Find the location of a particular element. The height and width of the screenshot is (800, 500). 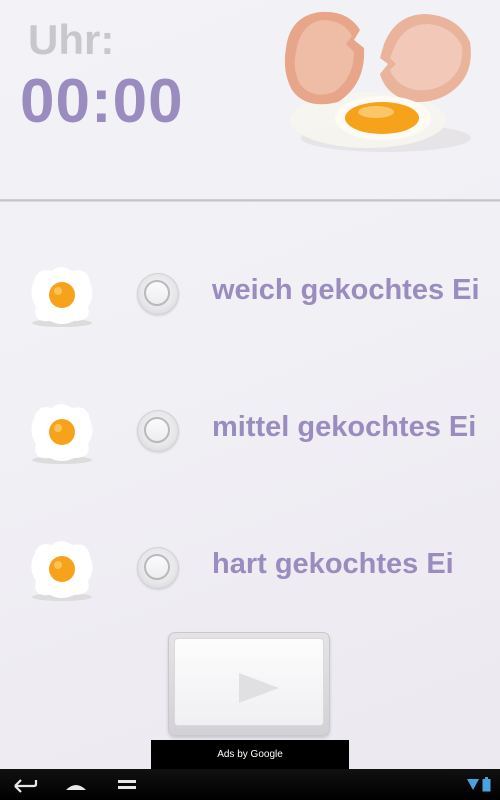

option-label-medium: mittel gekochtes Ei is located at coordinates (344, 427).